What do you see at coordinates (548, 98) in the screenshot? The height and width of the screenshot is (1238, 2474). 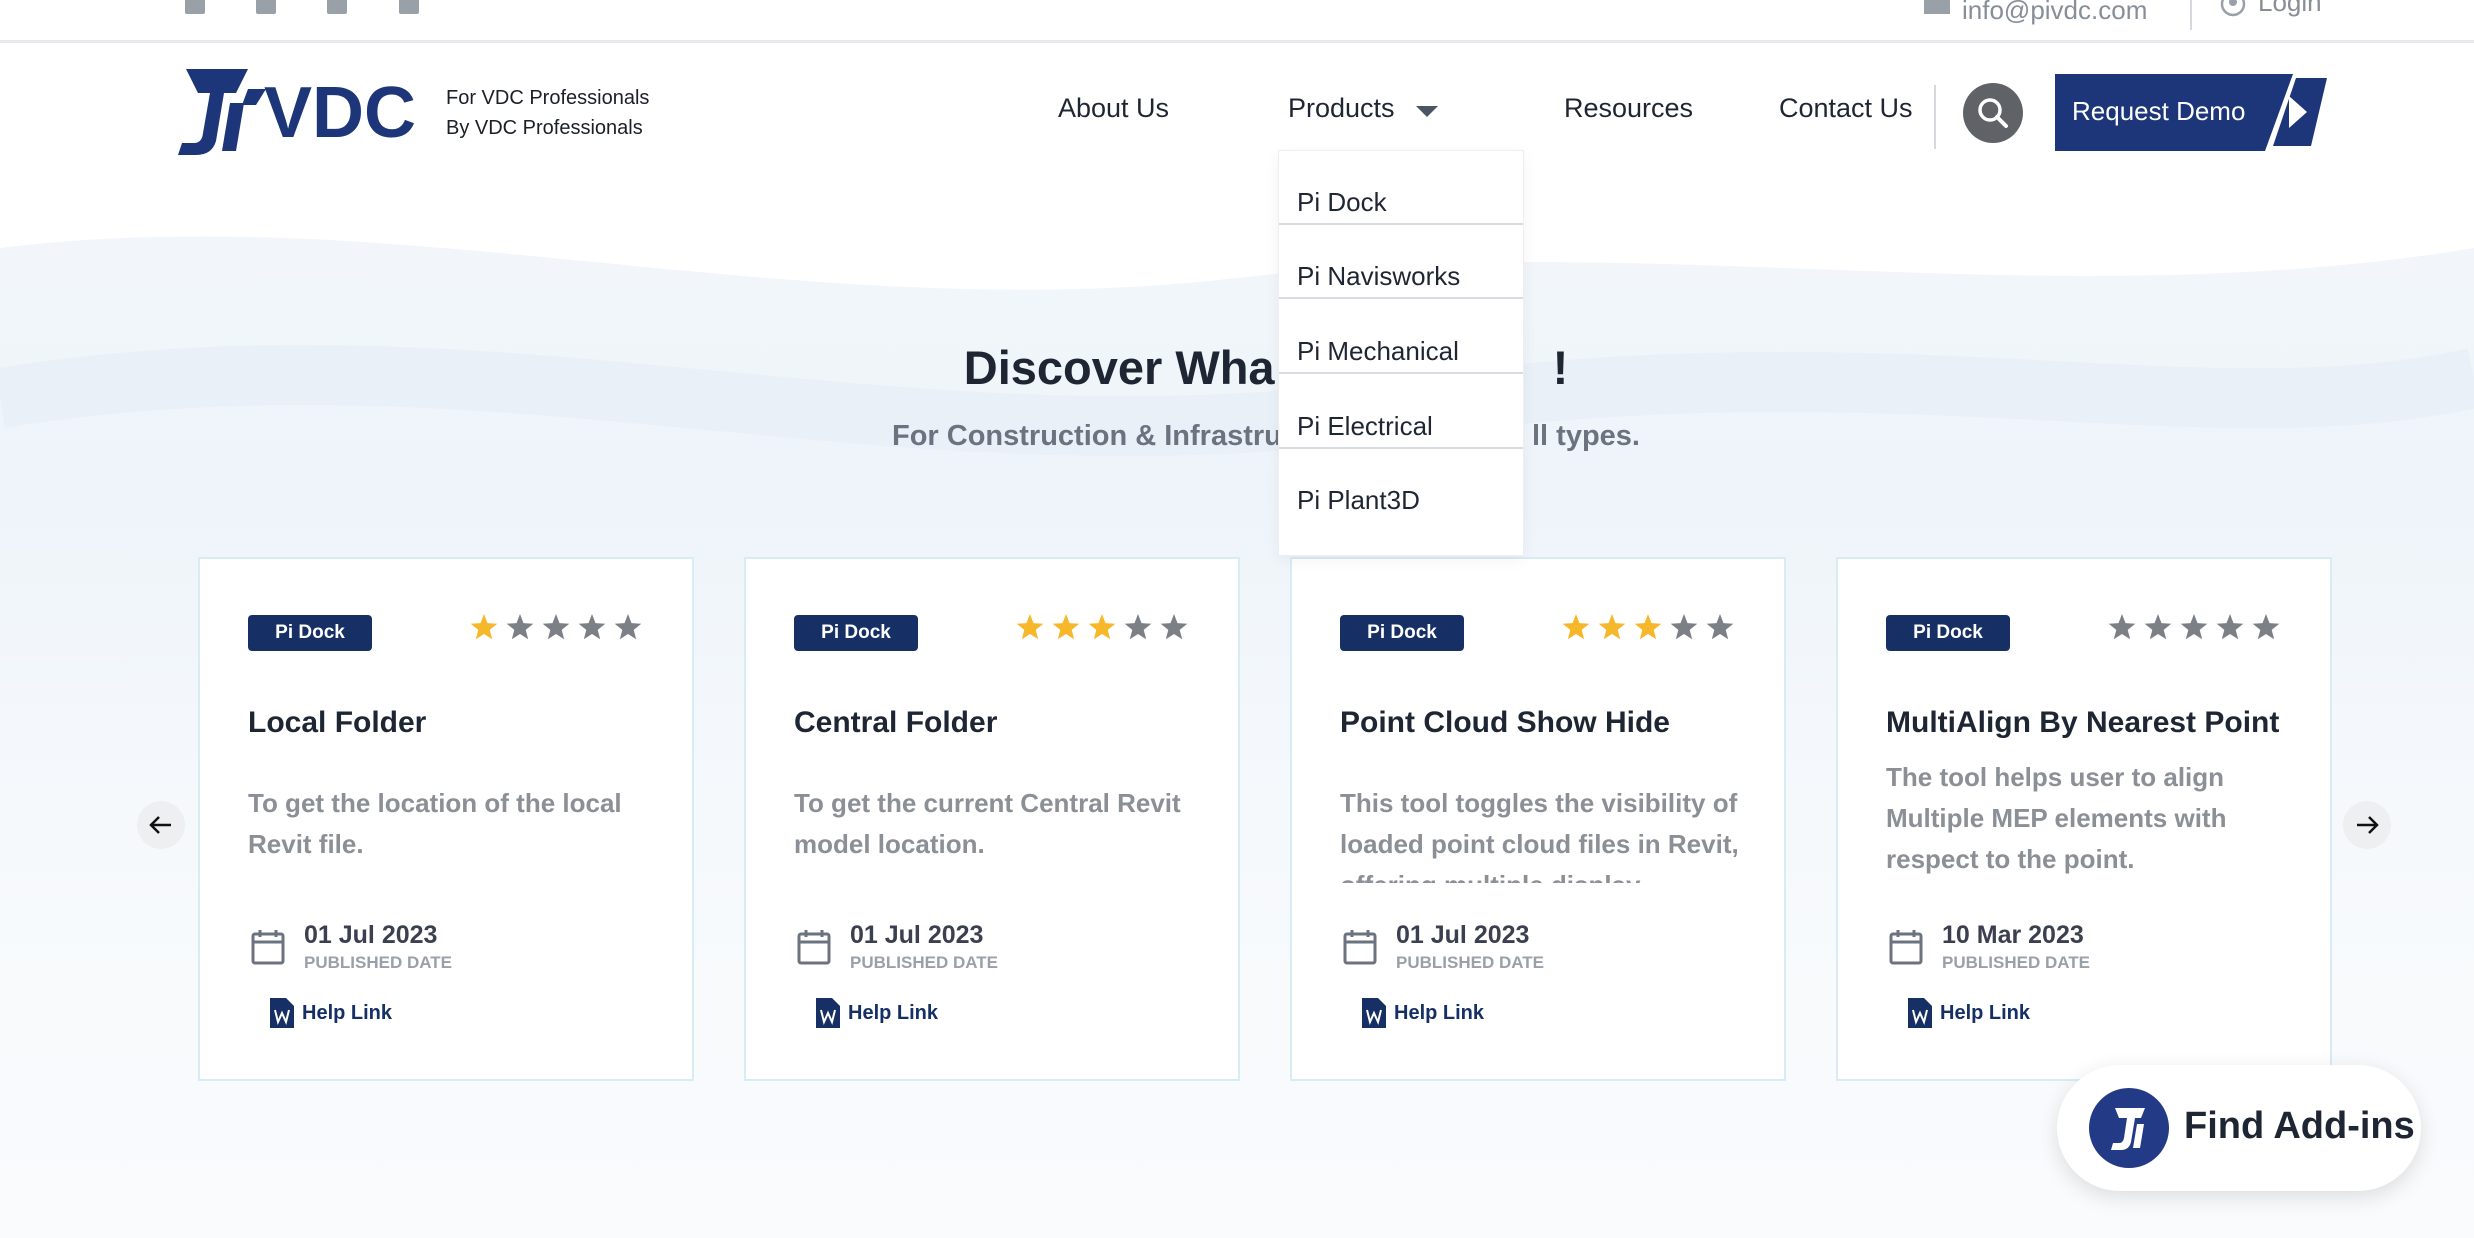 I see `tagline-line-1: For VDC Professionals` at bounding box center [548, 98].